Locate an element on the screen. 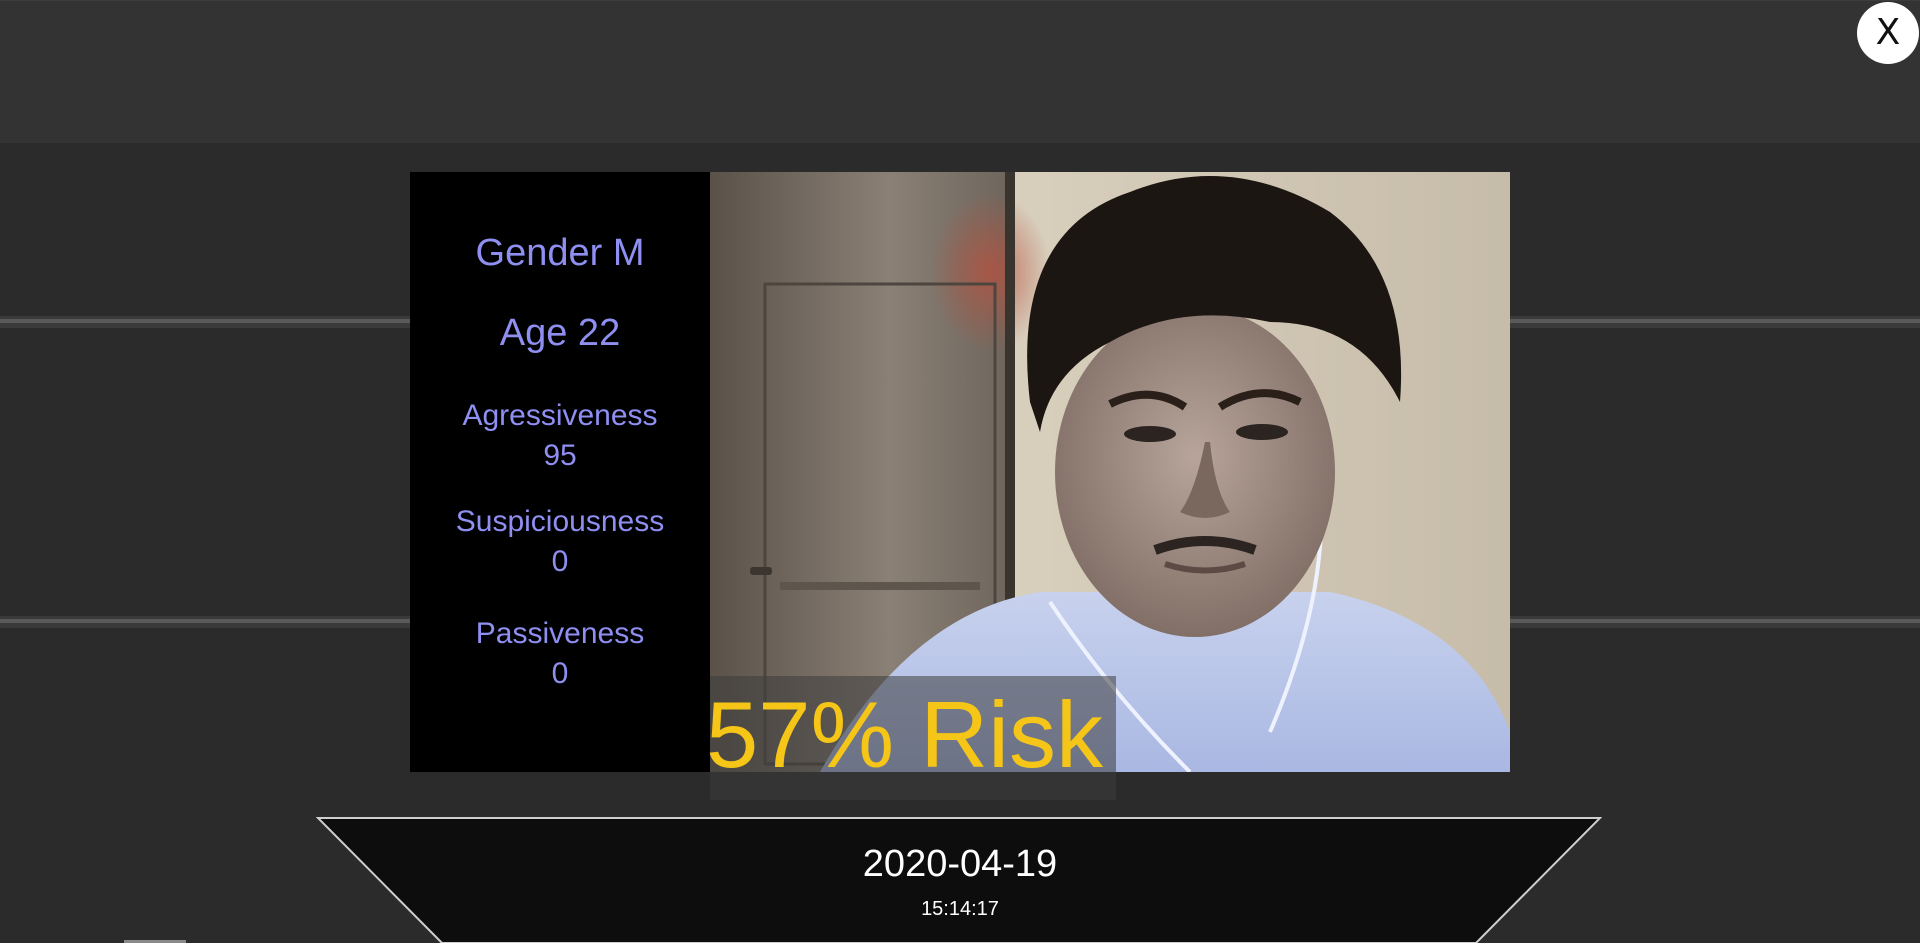  age-label: Age 22 is located at coordinates (560, 333).